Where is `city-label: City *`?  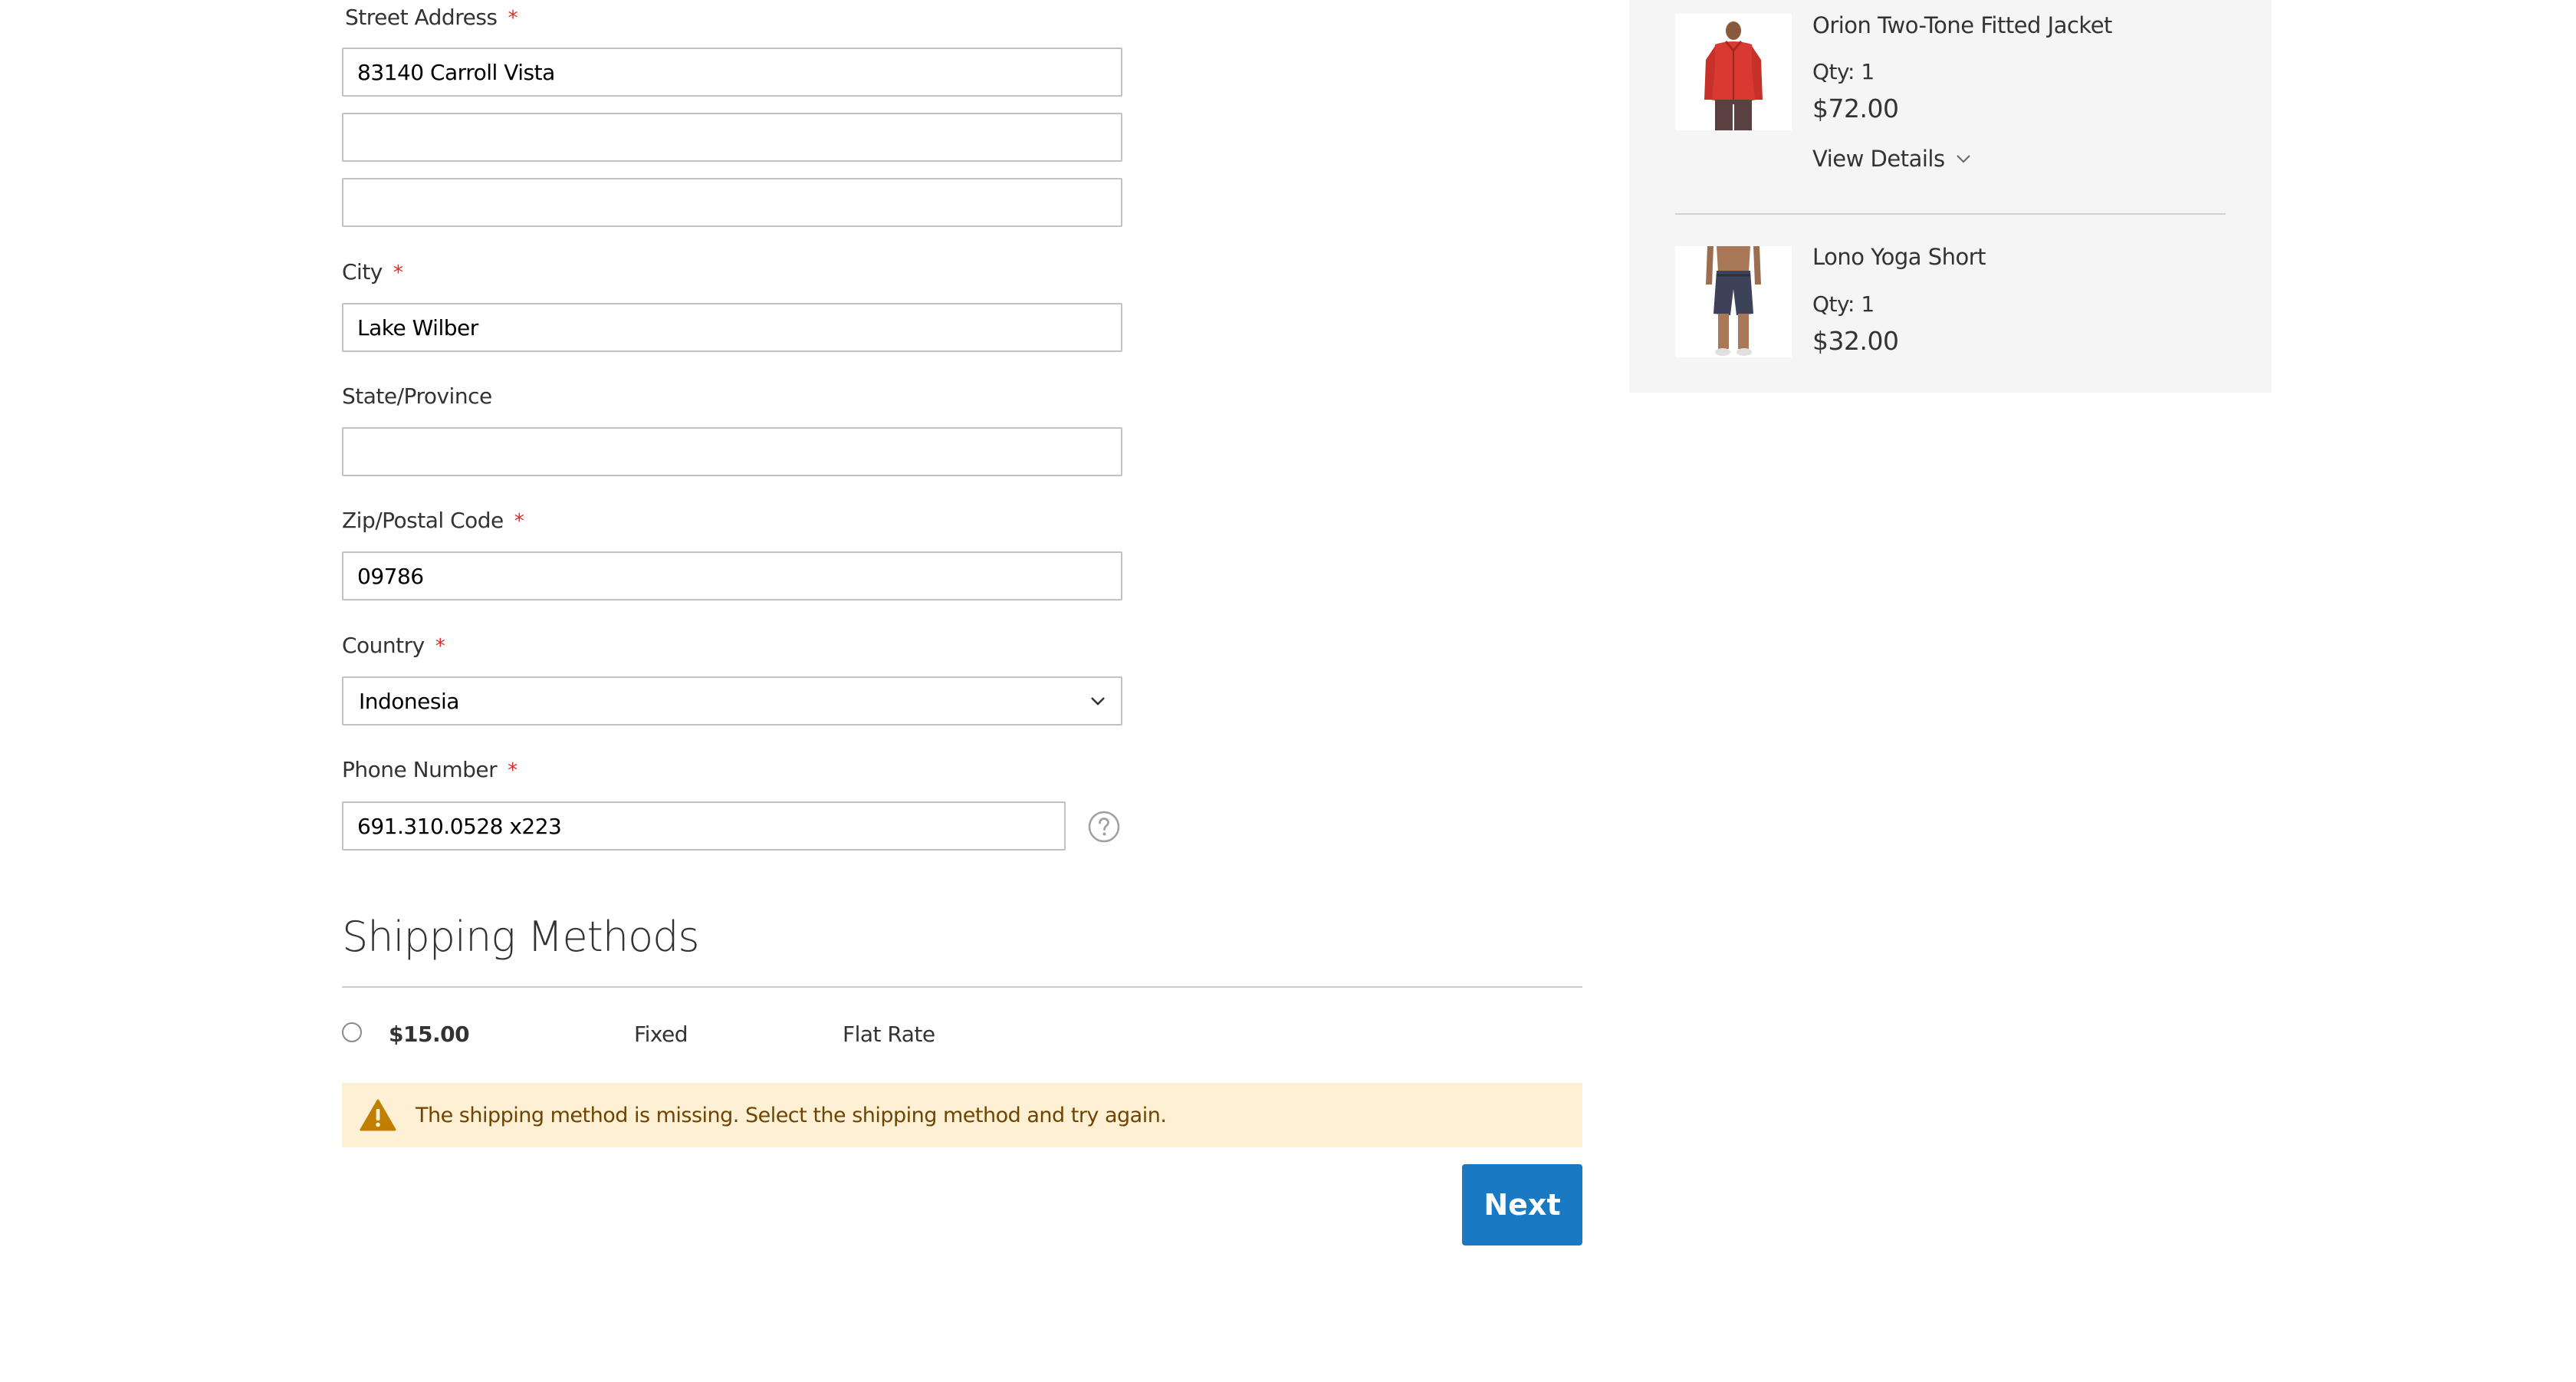 city-label: City * is located at coordinates (373, 272).